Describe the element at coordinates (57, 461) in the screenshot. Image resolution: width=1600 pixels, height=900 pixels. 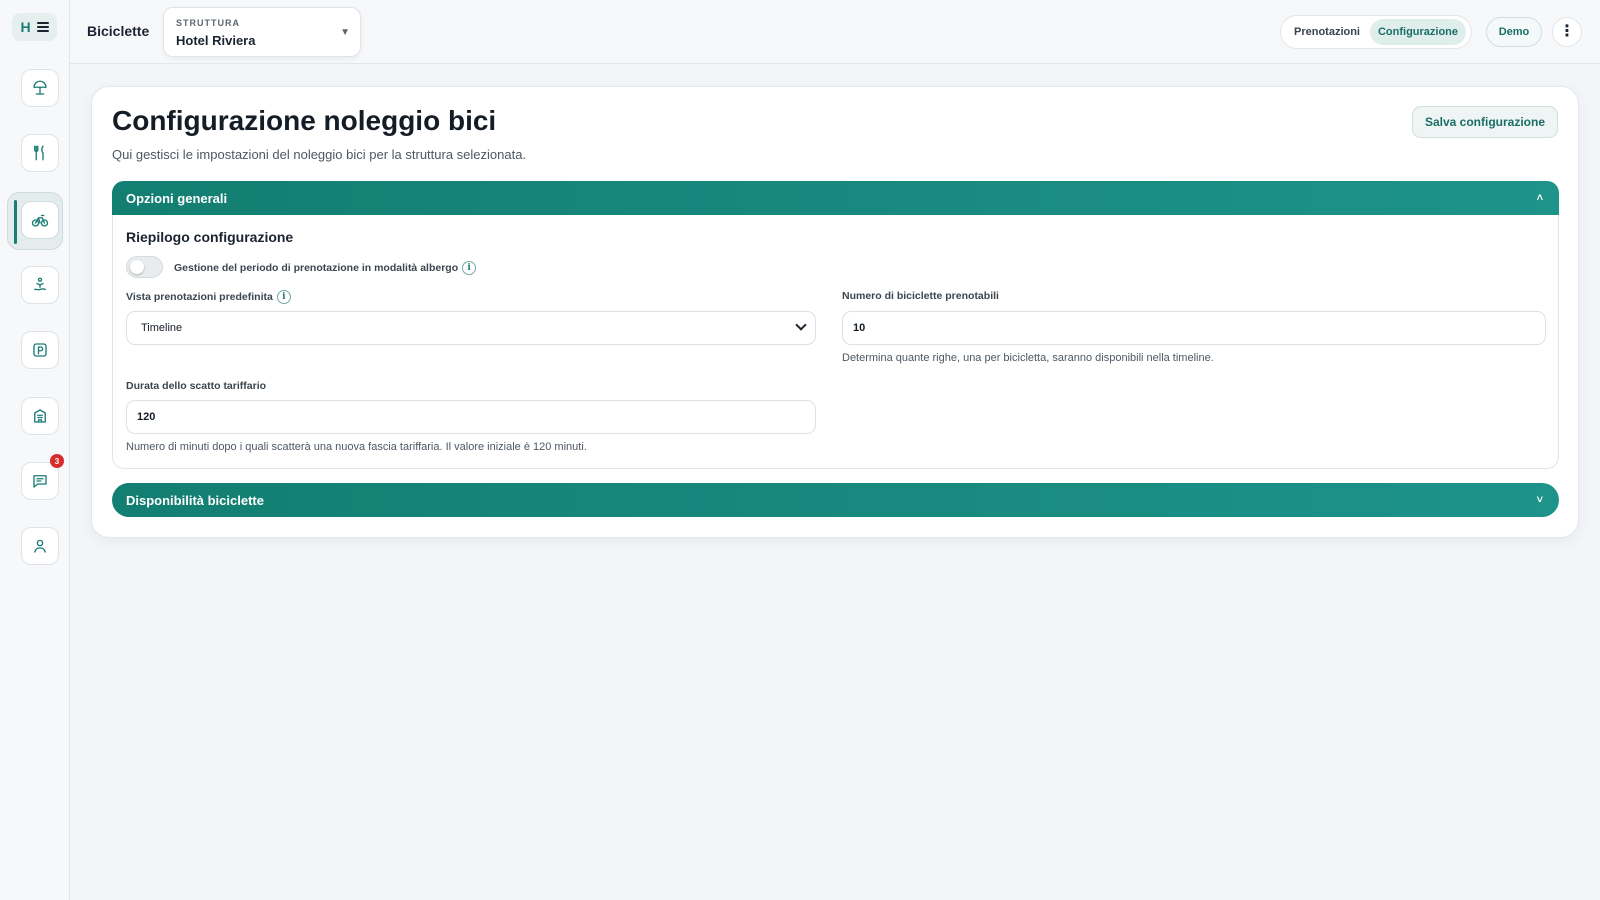
I see `notification-badge: 3` at that location.